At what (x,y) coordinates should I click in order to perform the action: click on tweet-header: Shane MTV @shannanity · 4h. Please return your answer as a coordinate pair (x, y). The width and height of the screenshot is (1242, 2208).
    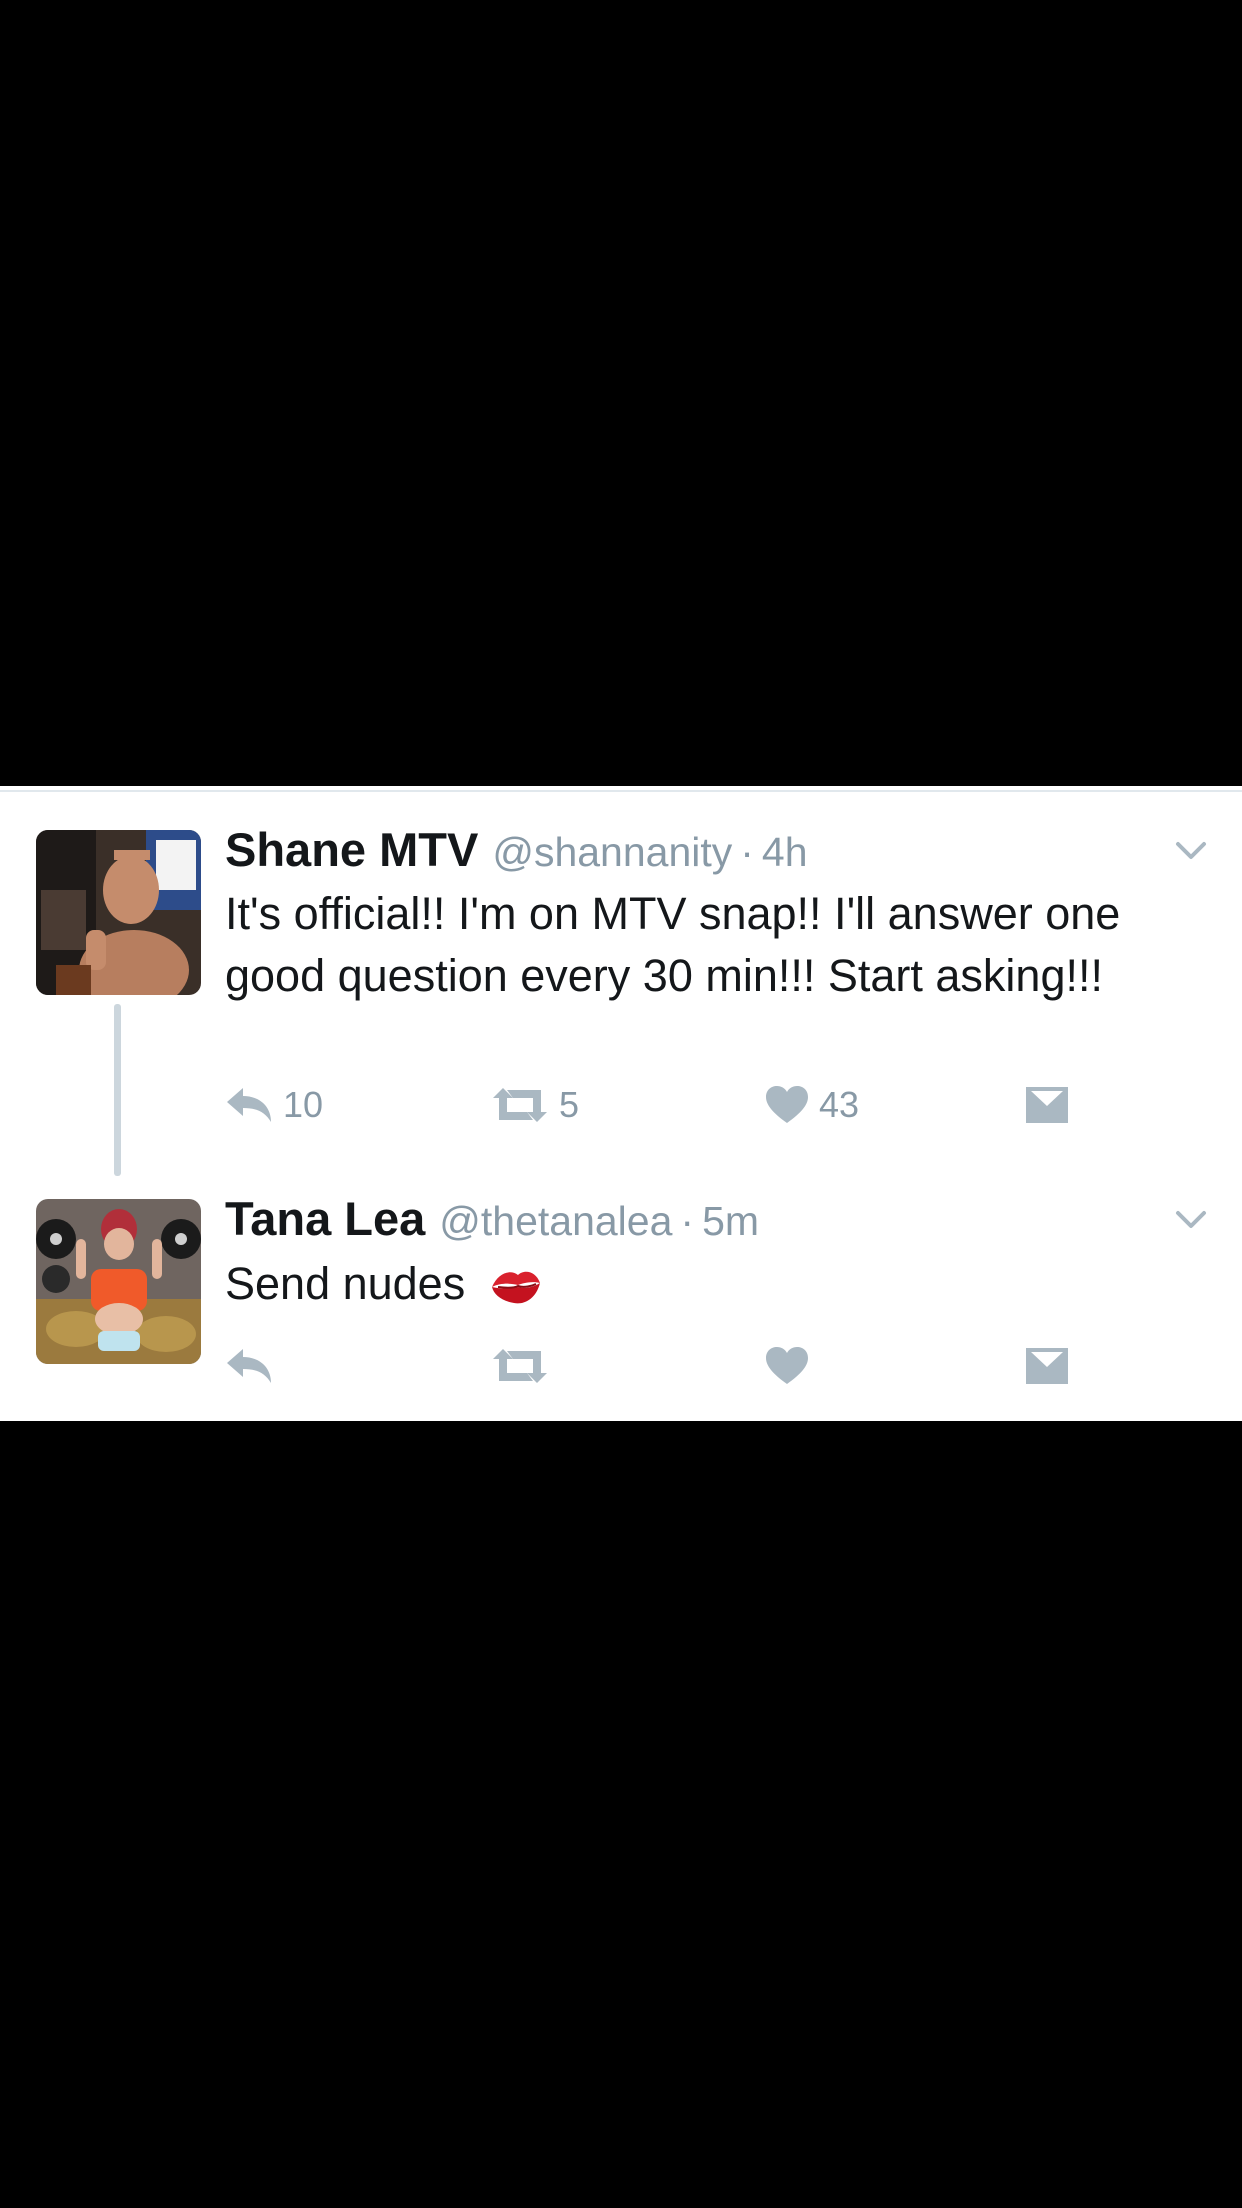
    Looking at the image, I should click on (516, 852).